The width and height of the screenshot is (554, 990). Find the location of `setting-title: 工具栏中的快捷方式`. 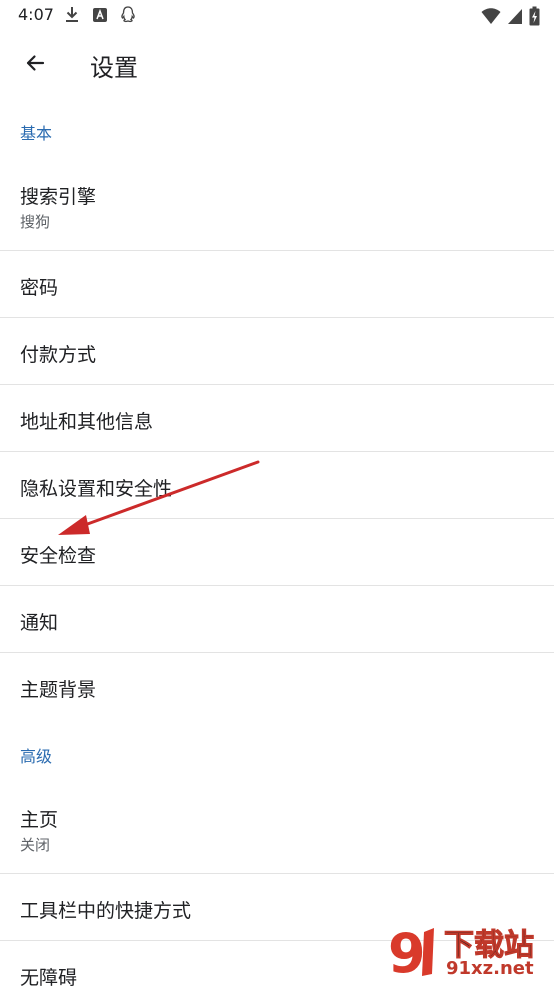

setting-title: 工具栏中的快捷方式 is located at coordinates (106, 911).